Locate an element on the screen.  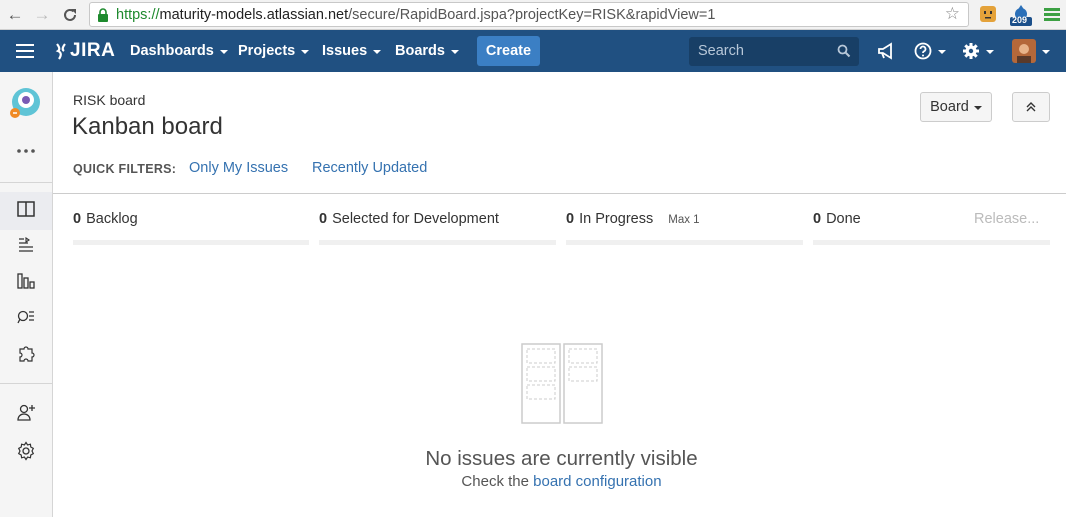
nav-dashboards: Dashboards is located at coordinates (179, 51).